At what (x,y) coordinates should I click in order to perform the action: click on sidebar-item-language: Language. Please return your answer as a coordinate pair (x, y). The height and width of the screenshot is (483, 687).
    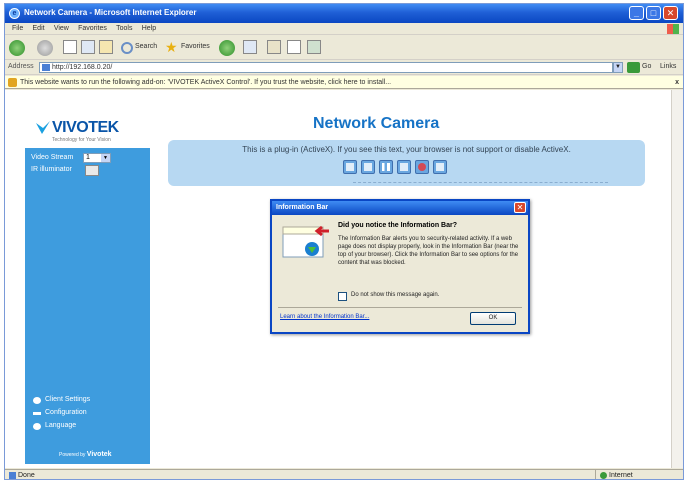
    Looking at the image, I should click on (55, 426).